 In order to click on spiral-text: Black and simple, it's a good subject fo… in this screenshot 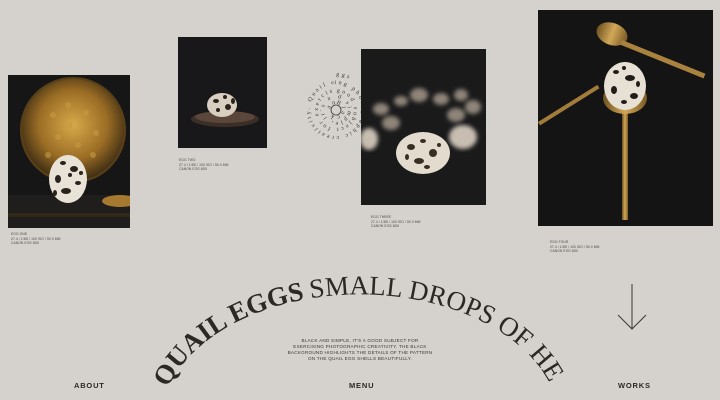, I will do `click(336, 106)`.